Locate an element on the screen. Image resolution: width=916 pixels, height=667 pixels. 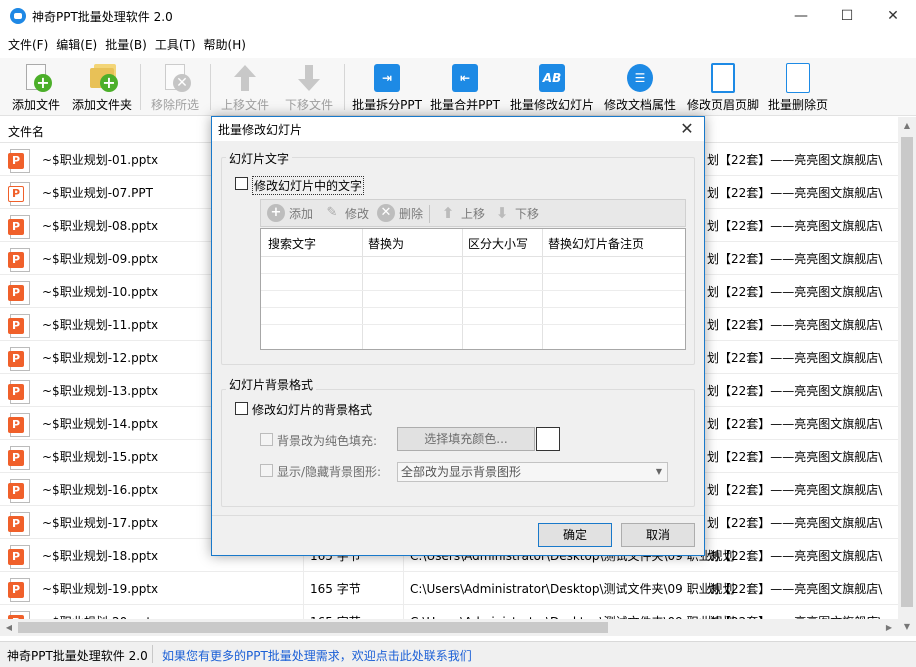
toggle-bg-shapes-checkbox is located at coordinates (266, 470).